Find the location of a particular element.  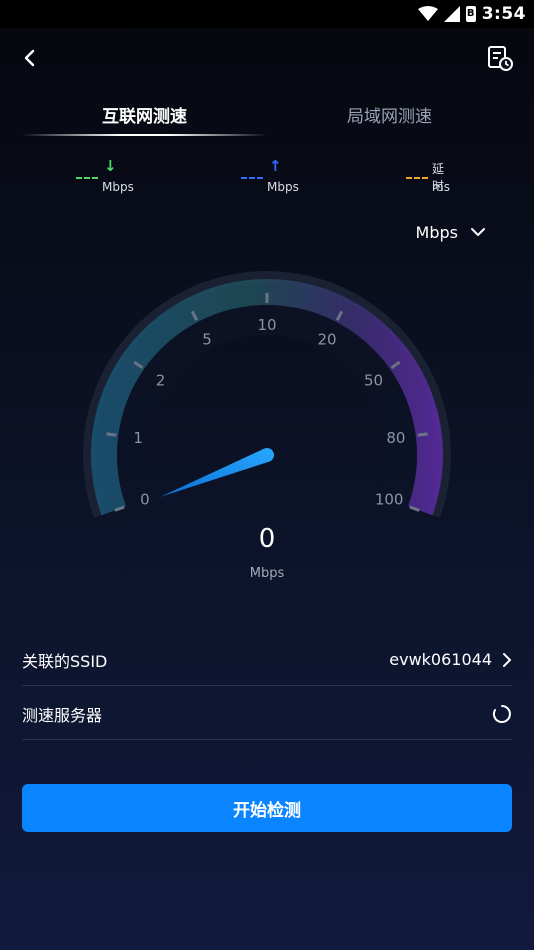

gauge-tick-label: 20 is located at coordinates (326, 340).